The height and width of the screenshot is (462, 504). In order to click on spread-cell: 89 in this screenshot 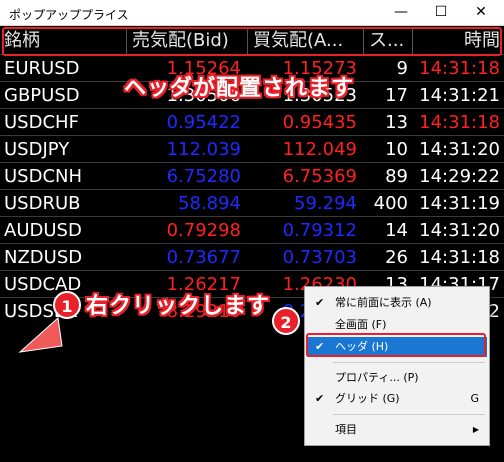, I will do `click(396, 176)`.